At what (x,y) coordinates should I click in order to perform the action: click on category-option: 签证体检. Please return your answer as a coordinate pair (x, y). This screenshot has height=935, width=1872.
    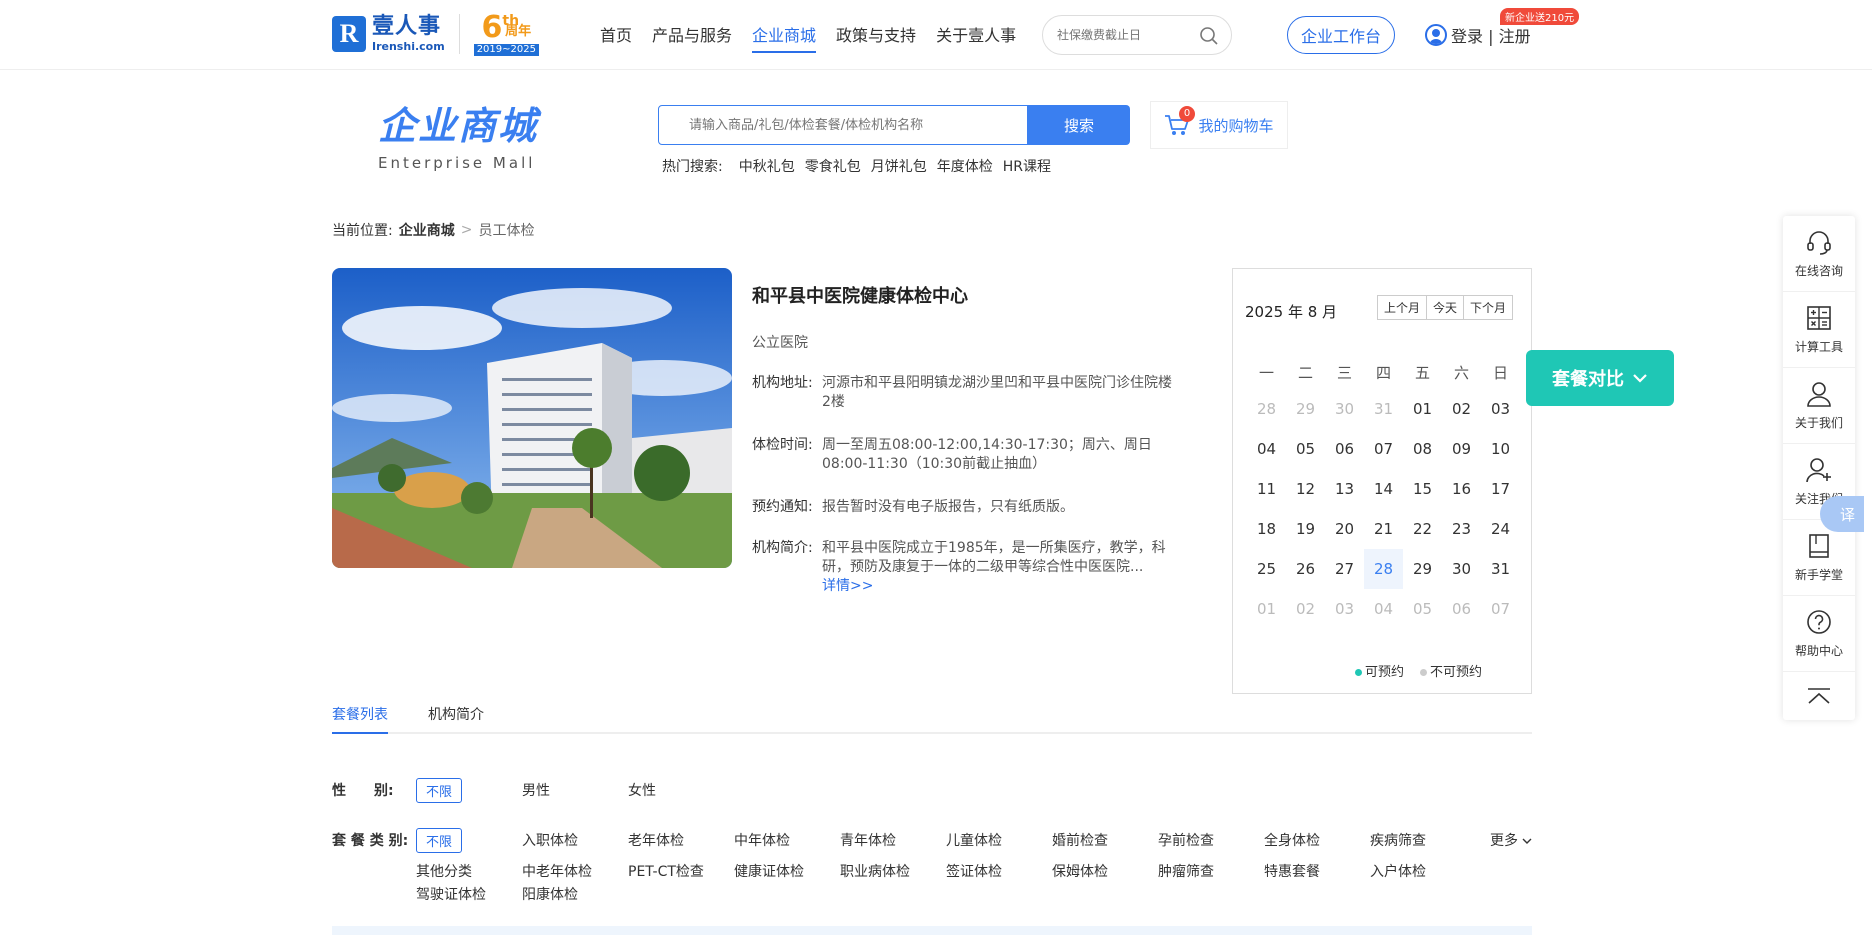
    Looking at the image, I should click on (974, 871).